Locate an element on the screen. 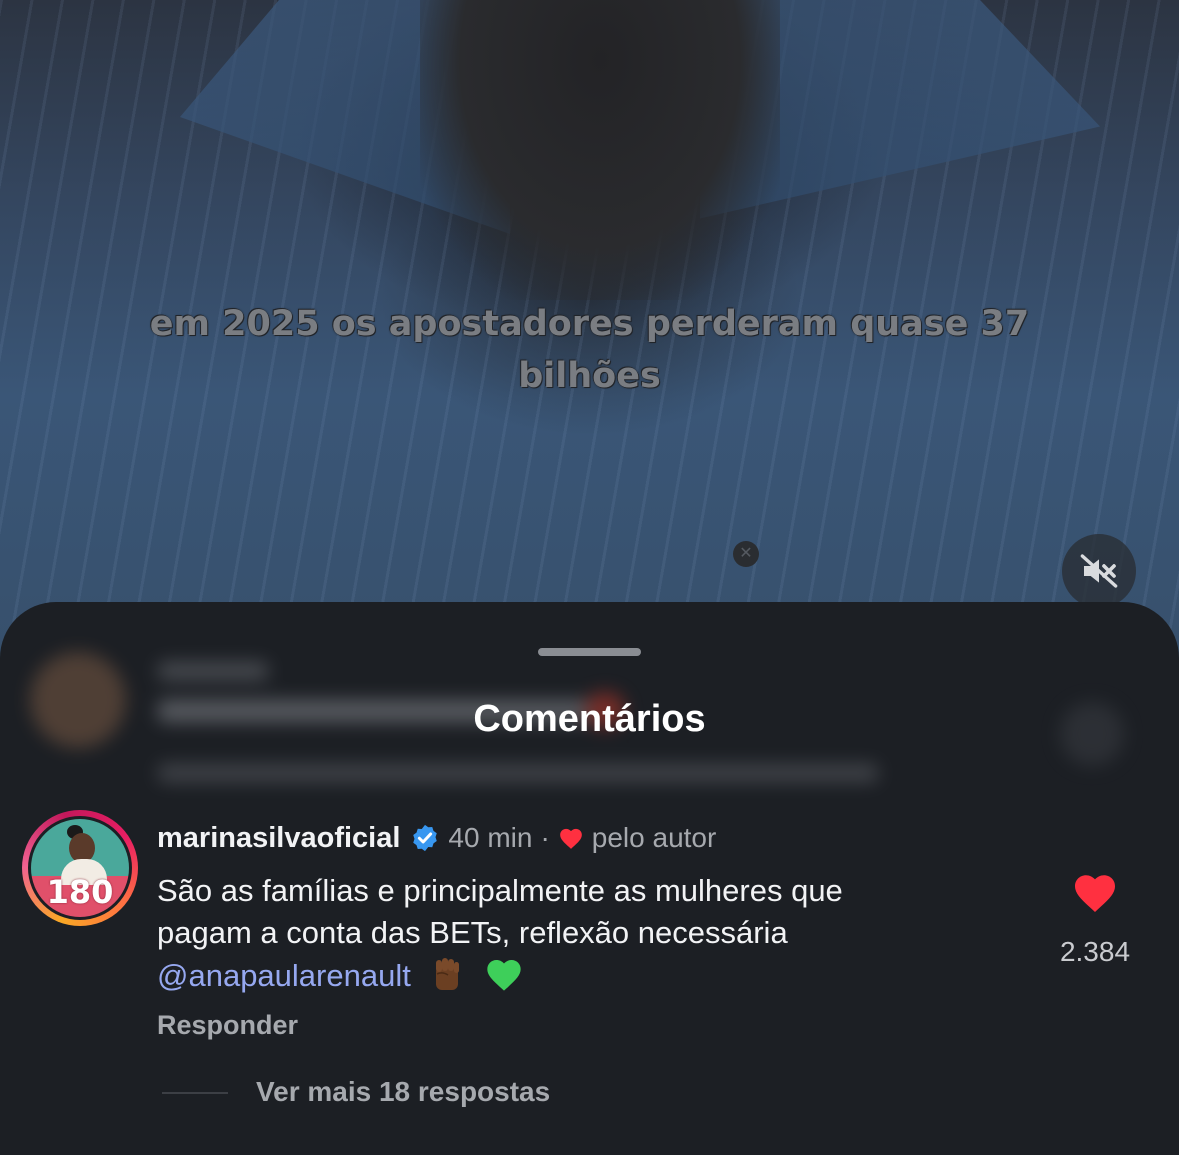 The image size is (1179, 1155). comment-time: 40 min is located at coordinates (490, 837).